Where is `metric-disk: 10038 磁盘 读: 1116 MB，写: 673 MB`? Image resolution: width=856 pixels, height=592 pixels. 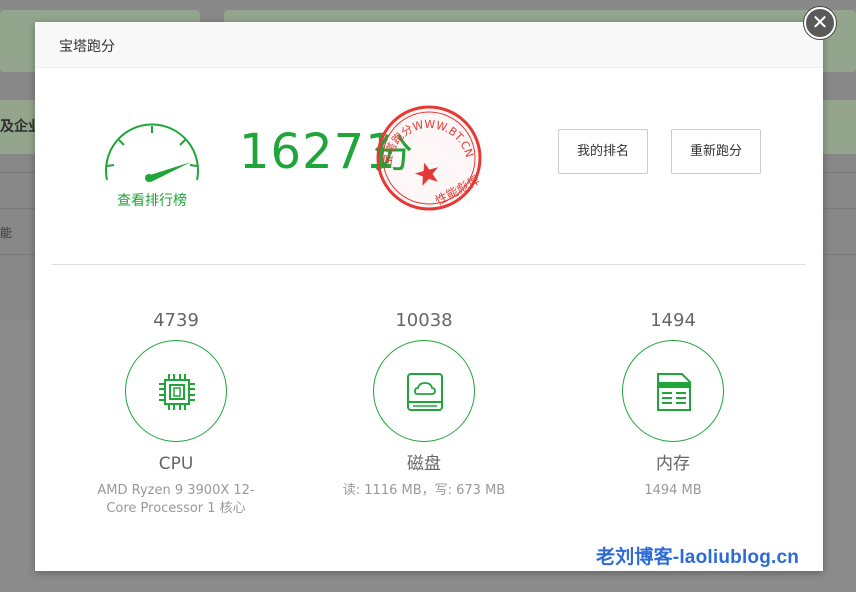
metric-disk: 10038 磁盘 读: 1116 MB，写: 673 MB is located at coordinates (424, 404).